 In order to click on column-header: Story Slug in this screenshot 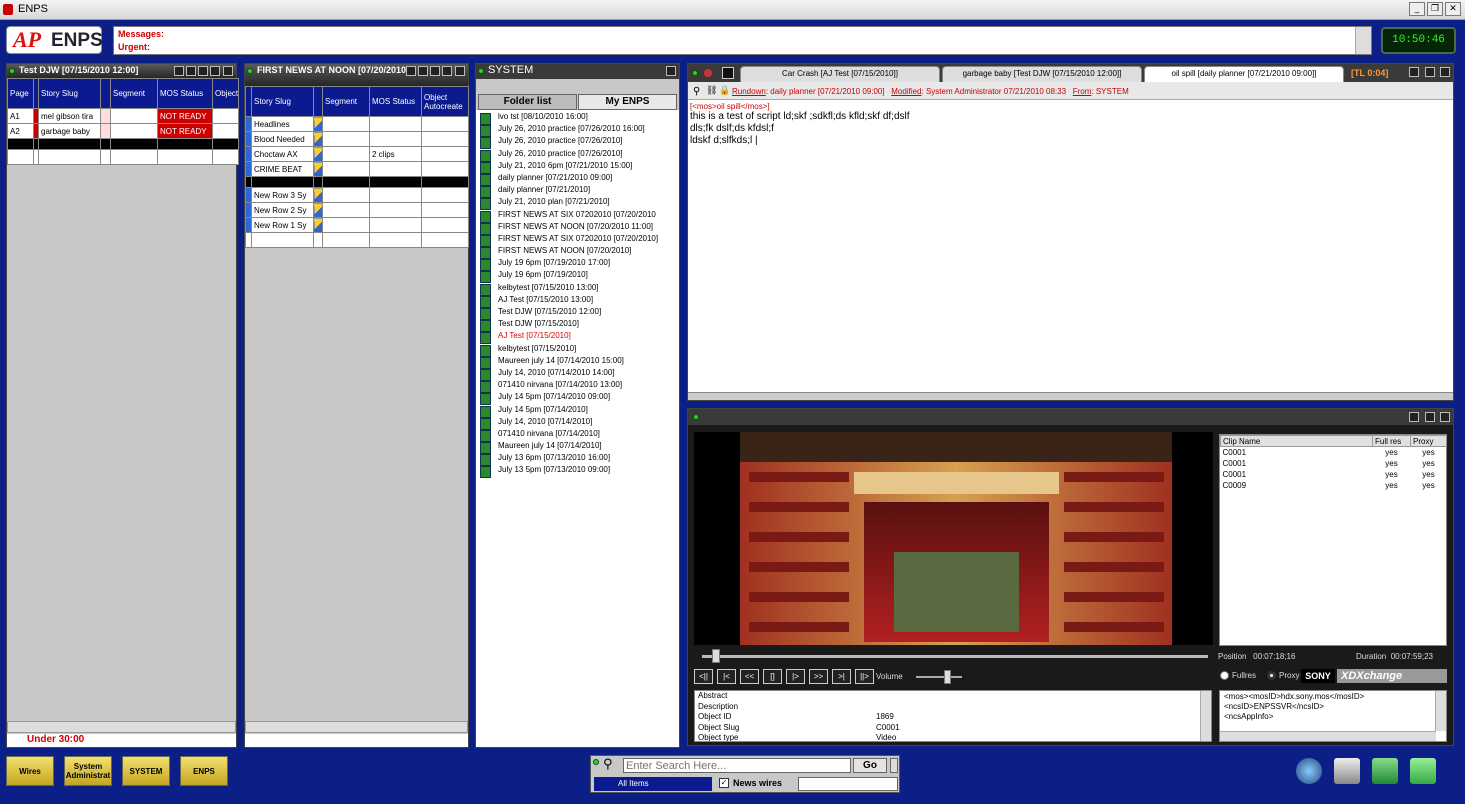, I will do `click(69, 93)`.